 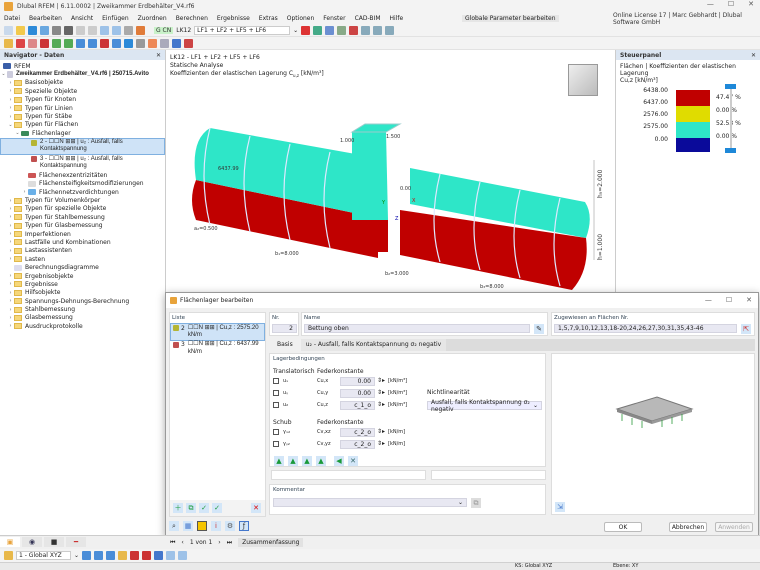 I want to click on tree-item-flaechenlager: ⌄ Flächenlager, so click(x=82, y=133).